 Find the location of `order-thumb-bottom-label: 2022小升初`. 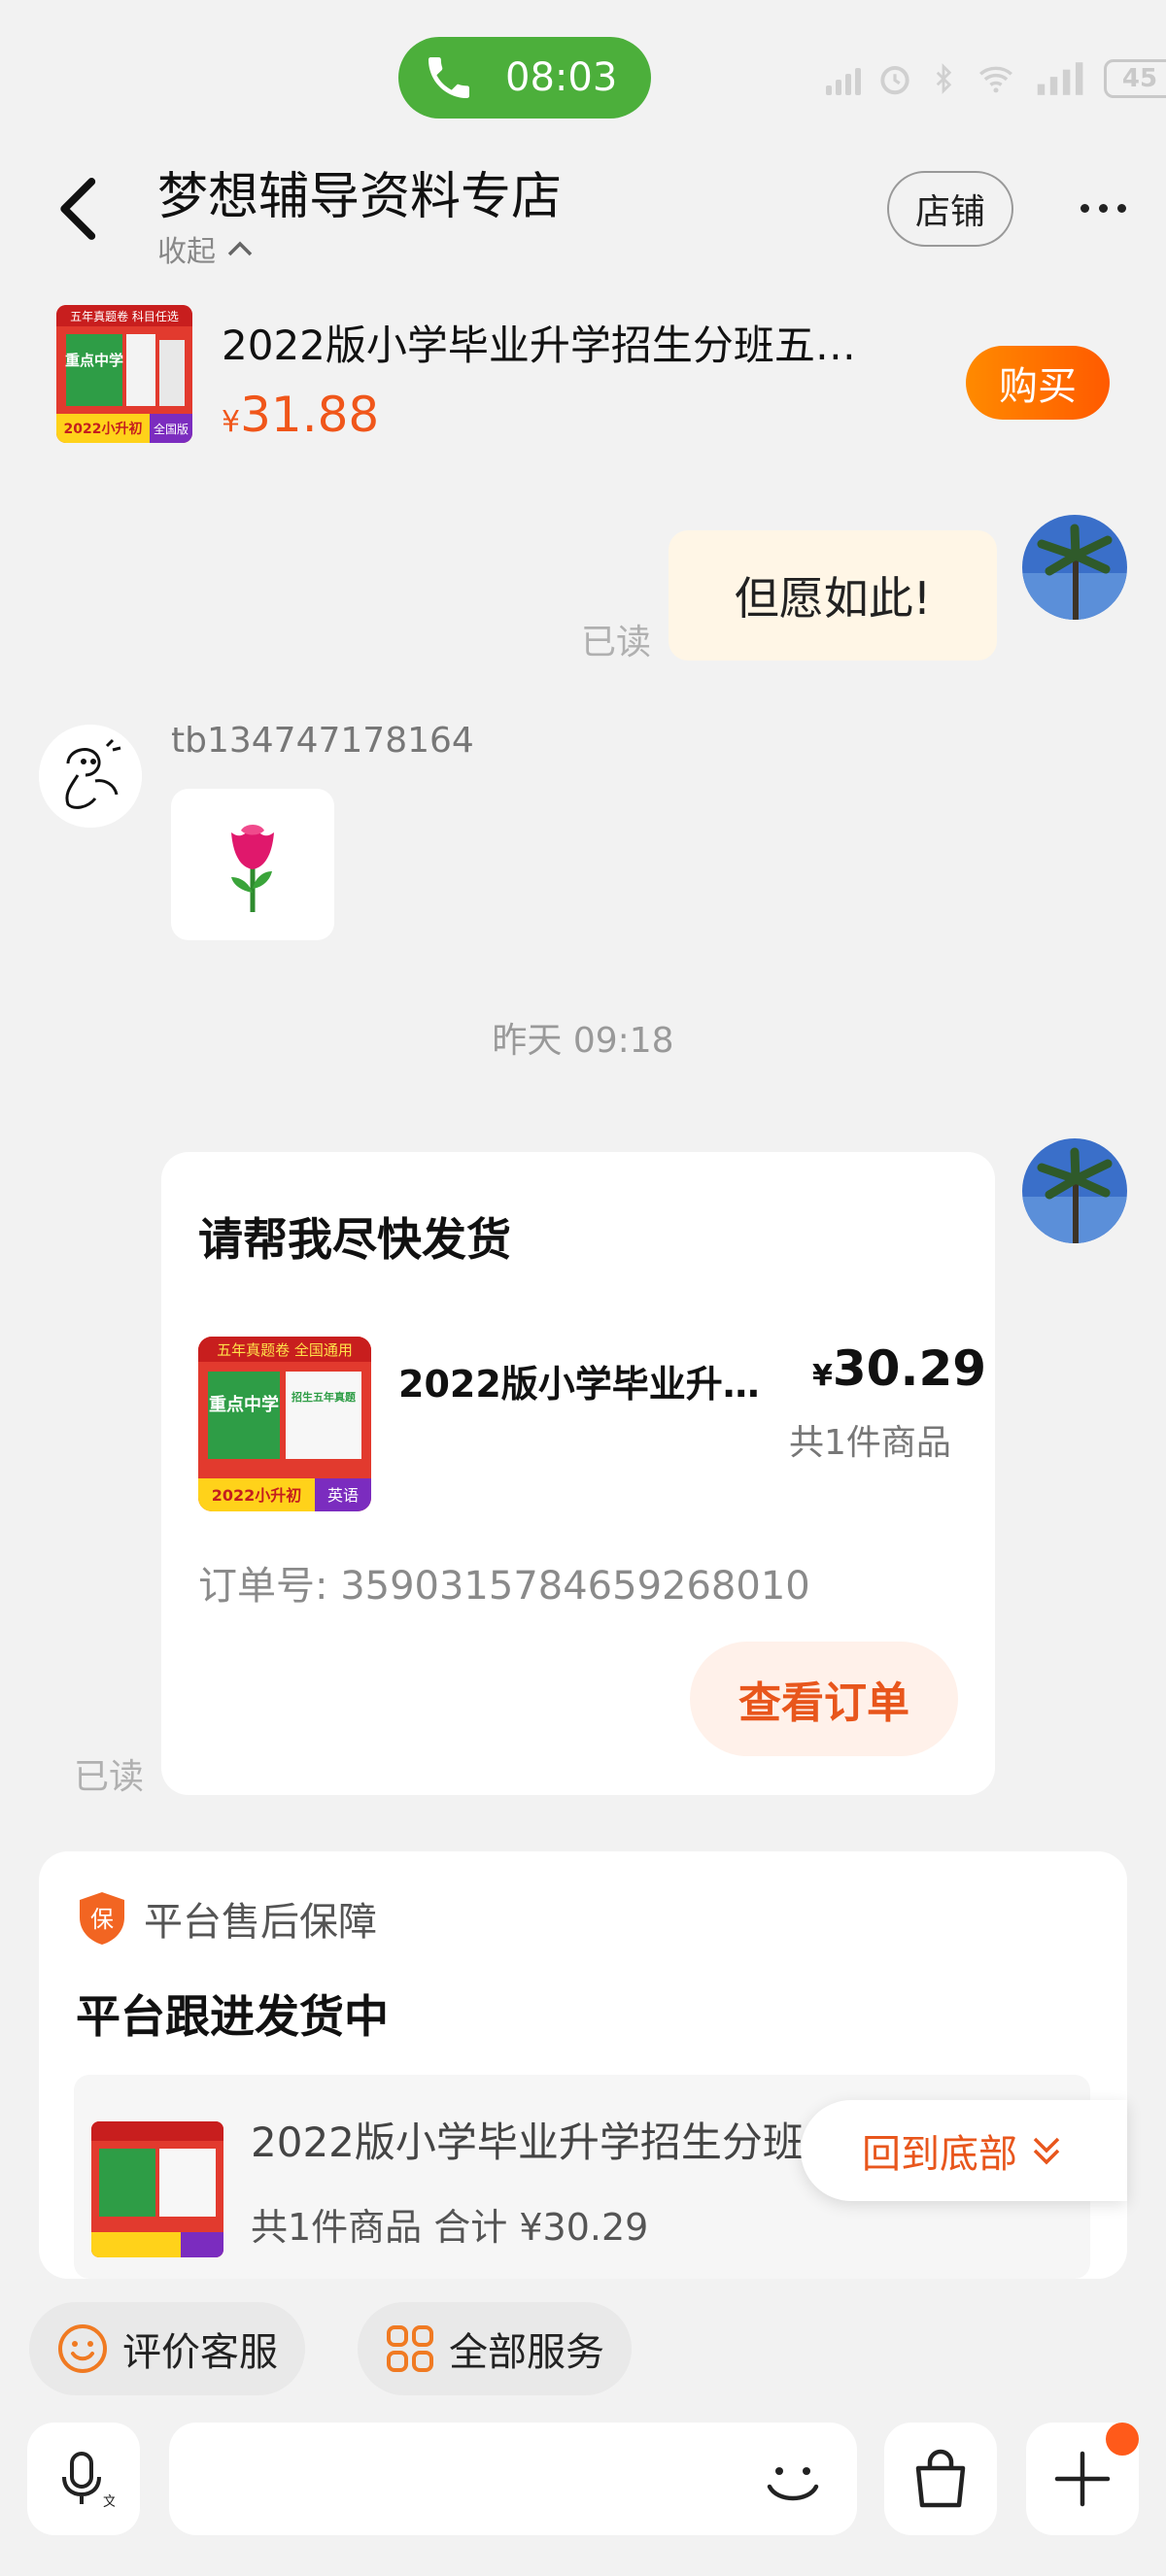

order-thumb-bottom-label: 2022小升初 is located at coordinates (257, 1495).